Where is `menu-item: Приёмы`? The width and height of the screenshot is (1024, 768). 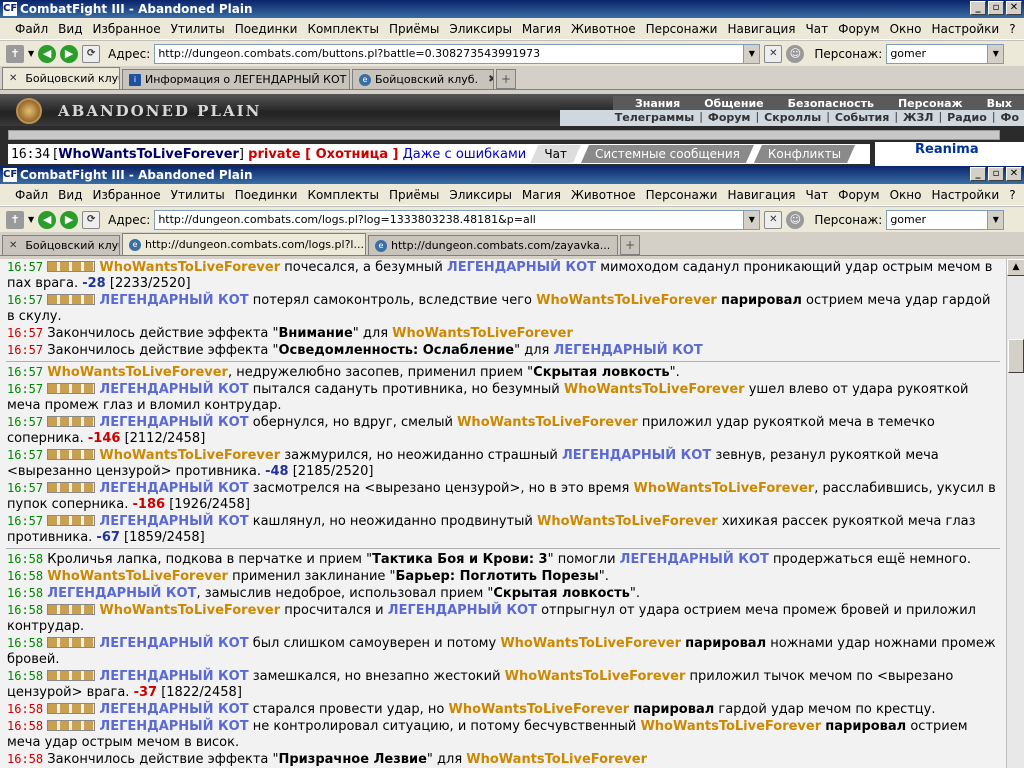
menu-item: Приёмы is located at coordinates (414, 195).